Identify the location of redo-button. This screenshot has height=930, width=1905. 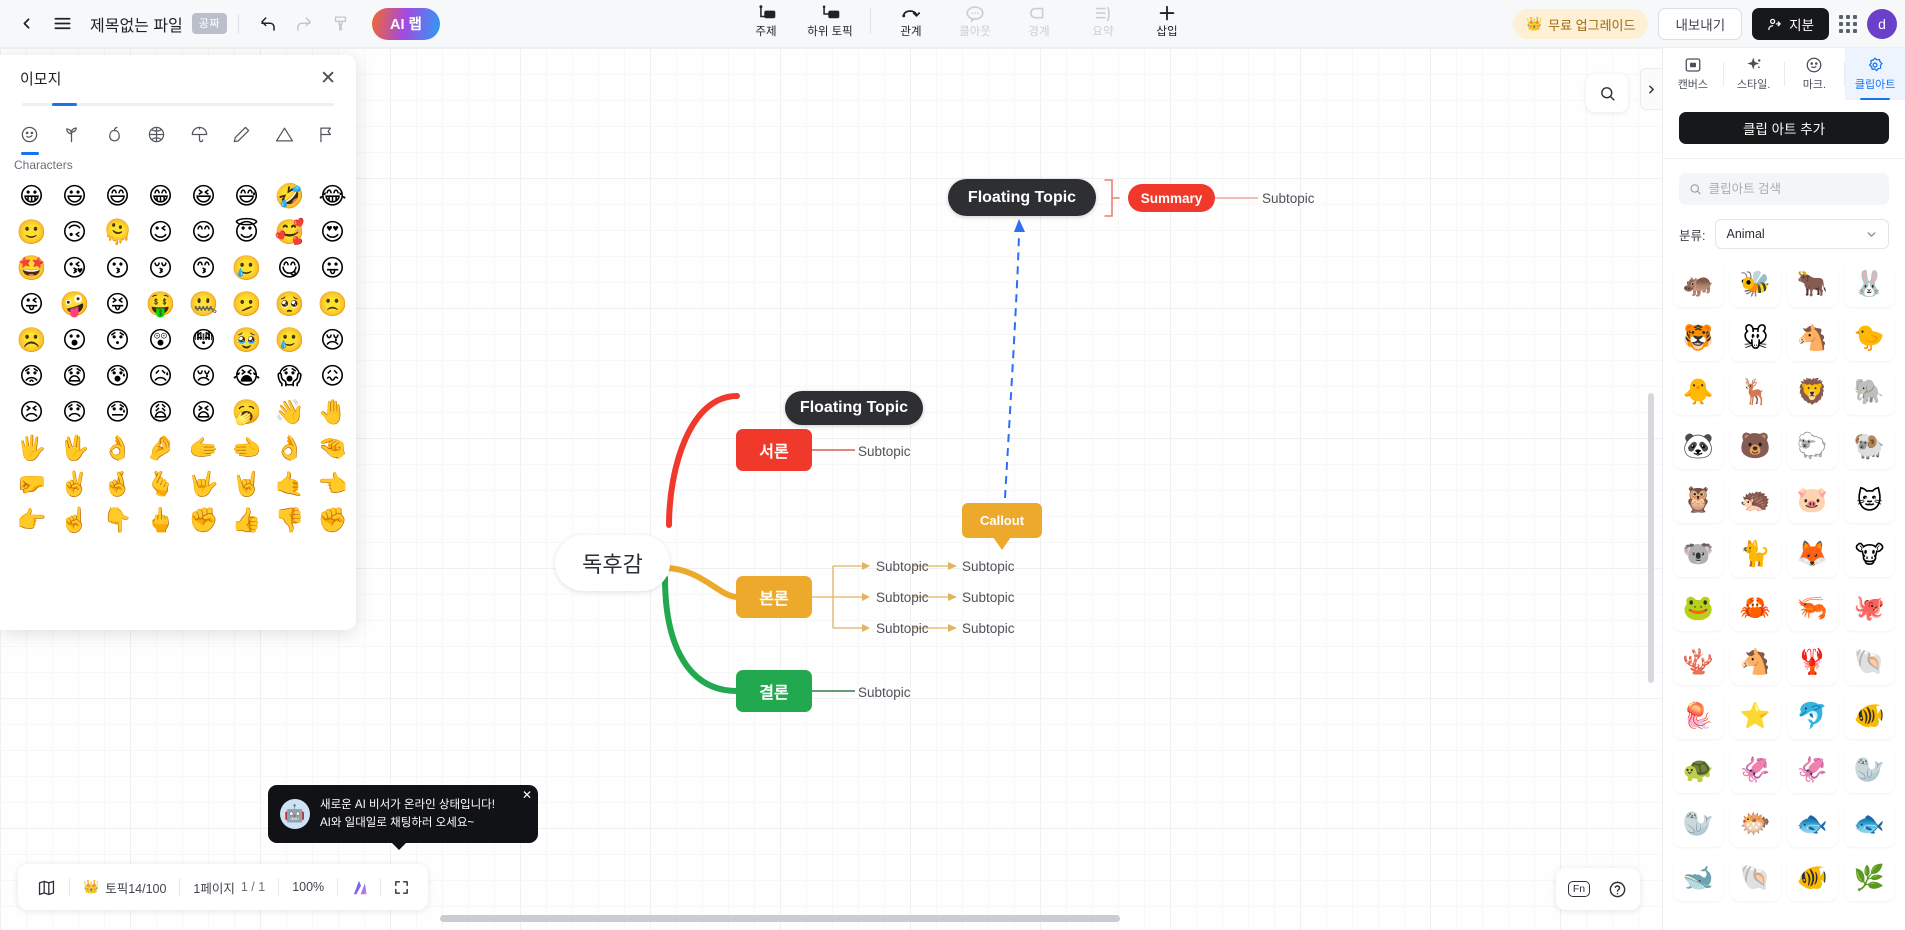
(304, 24).